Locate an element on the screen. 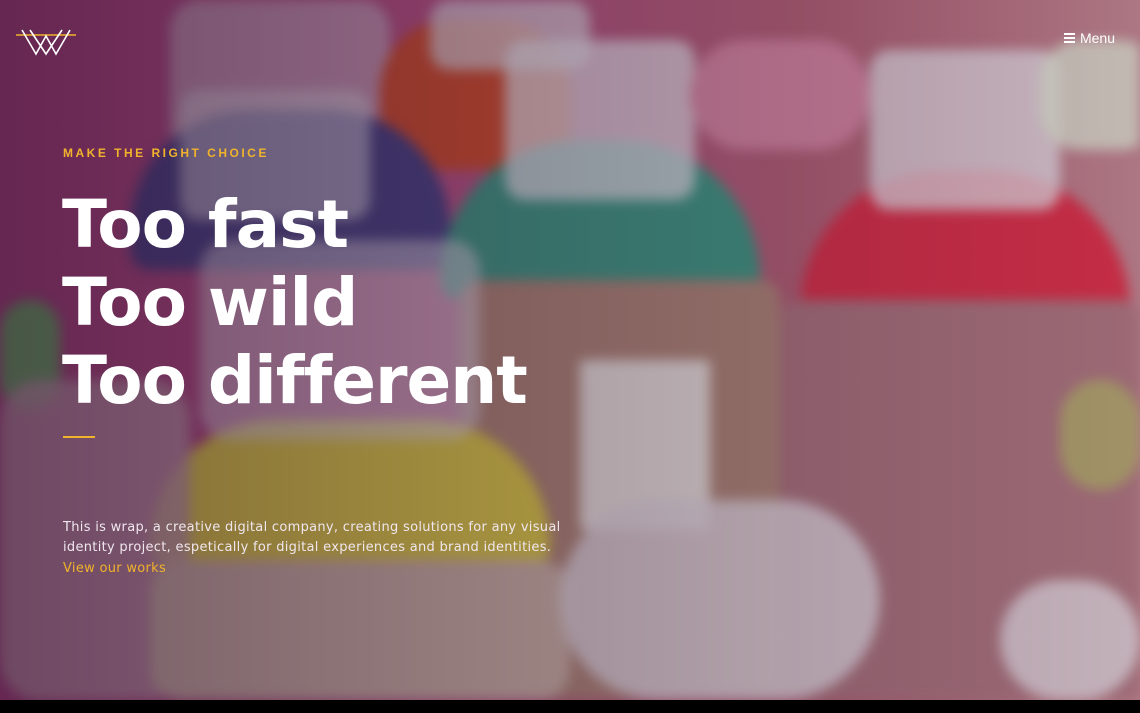  headline-line-1: Too fast is located at coordinates (205, 224).